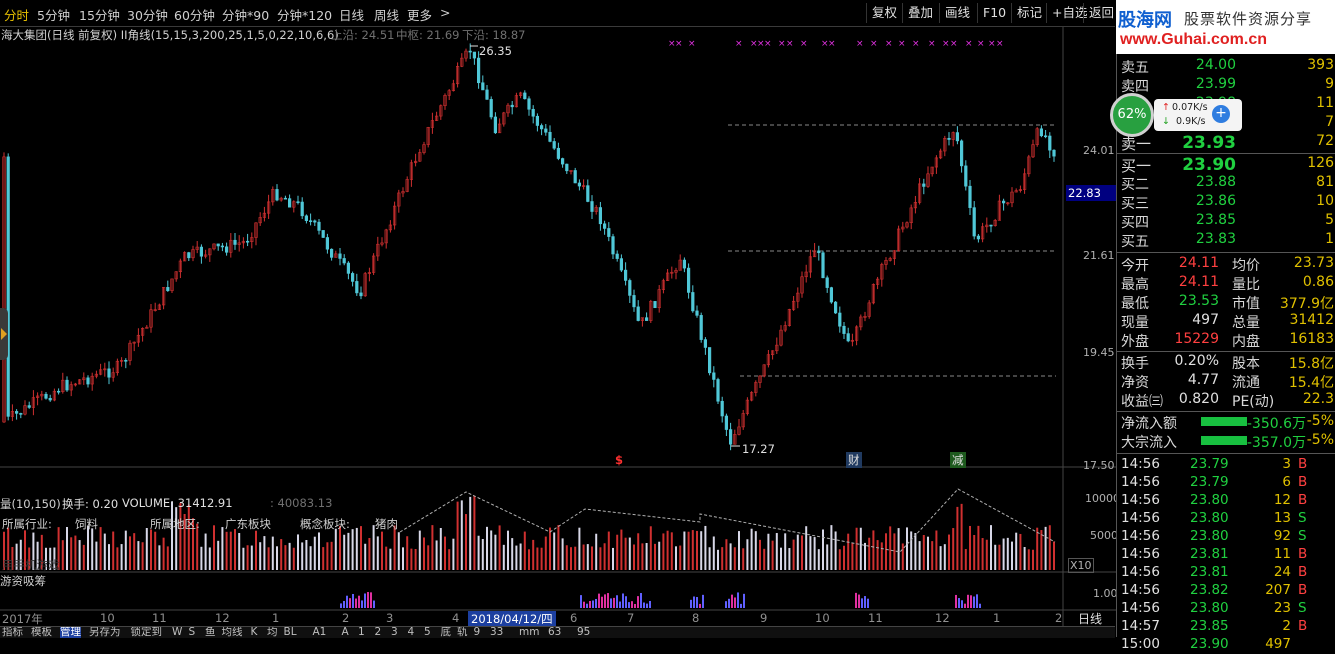 The height and width of the screenshot is (654, 1335). I want to click on bid-volume: 5, so click(1329, 220).